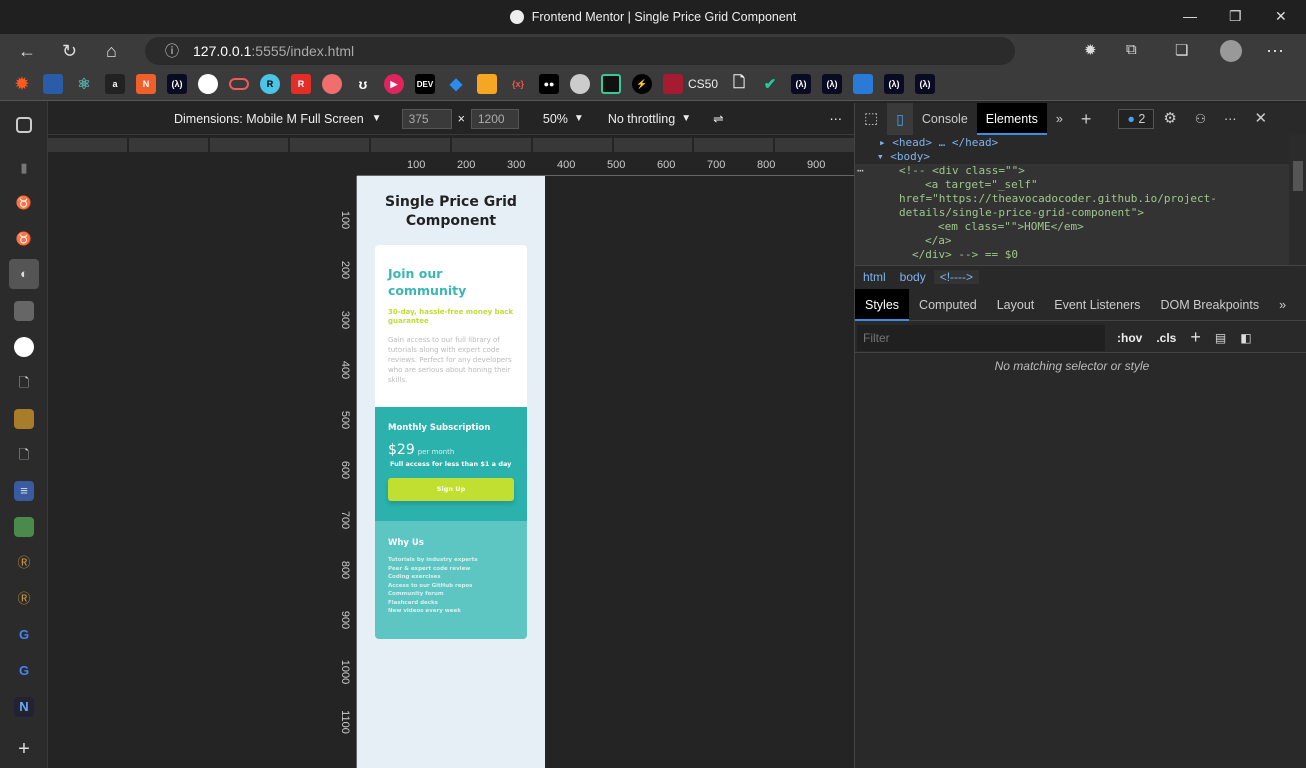 This screenshot has width=1306, height=768. Describe the element at coordinates (425, 84) in the screenshot. I see `dev-icon: DEV` at that location.